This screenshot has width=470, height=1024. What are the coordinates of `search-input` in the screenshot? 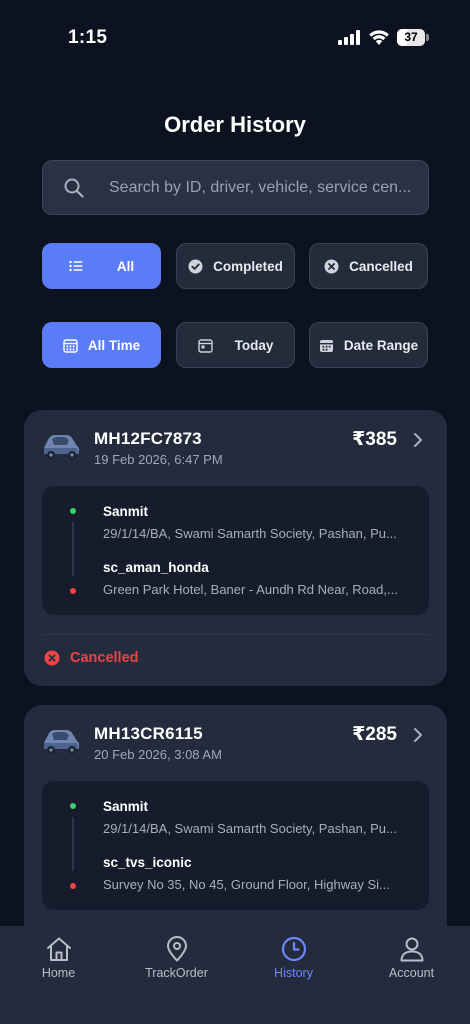 It's located at (261, 187).